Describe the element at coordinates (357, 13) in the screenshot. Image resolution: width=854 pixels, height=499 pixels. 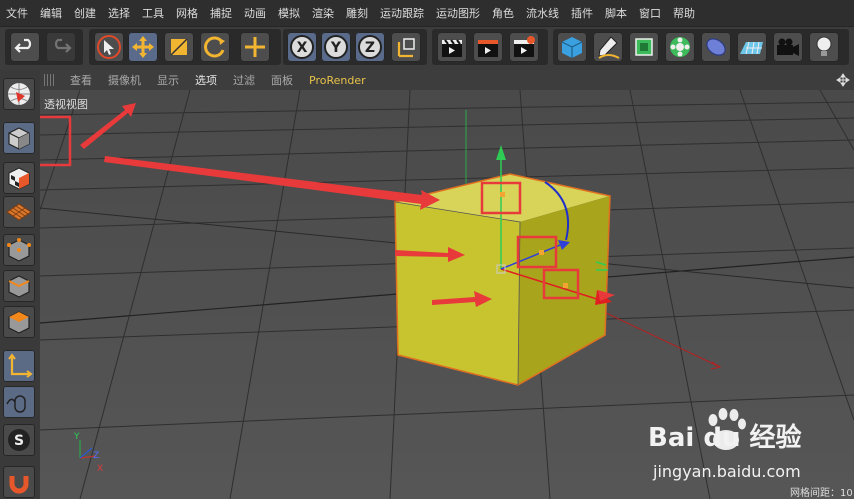
I see `menu-sculpt: 雕刻` at that location.